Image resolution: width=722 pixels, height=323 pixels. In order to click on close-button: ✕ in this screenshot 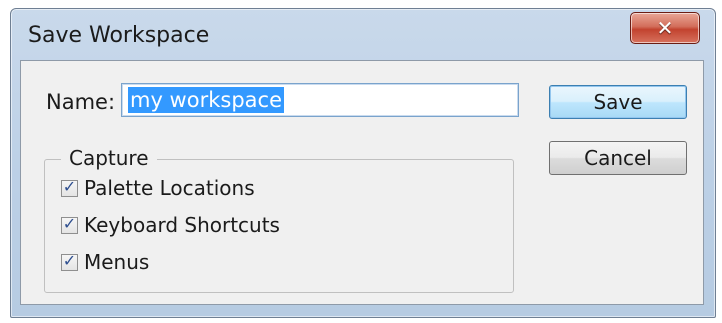, I will do `click(665, 28)`.